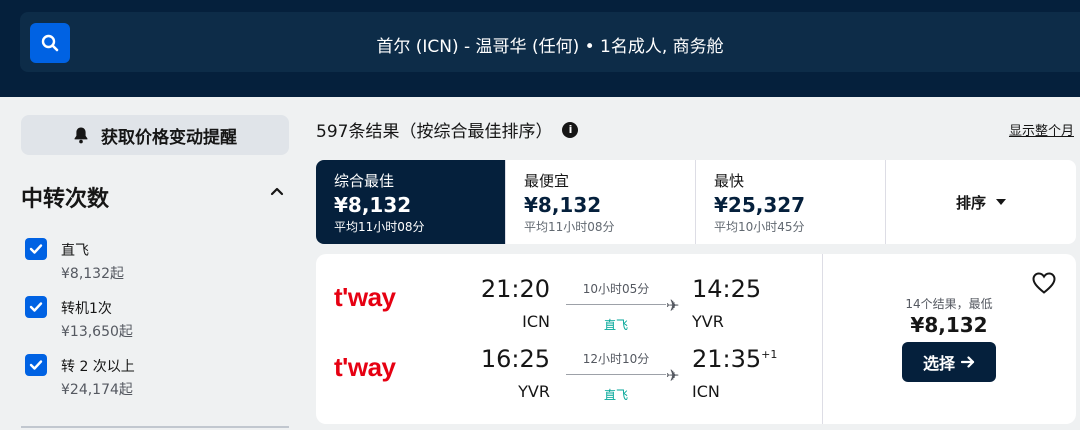  What do you see at coordinates (616, 359) in the screenshot?
I see `flight-duration: 12小时10分` at bounding box center [616, 359].